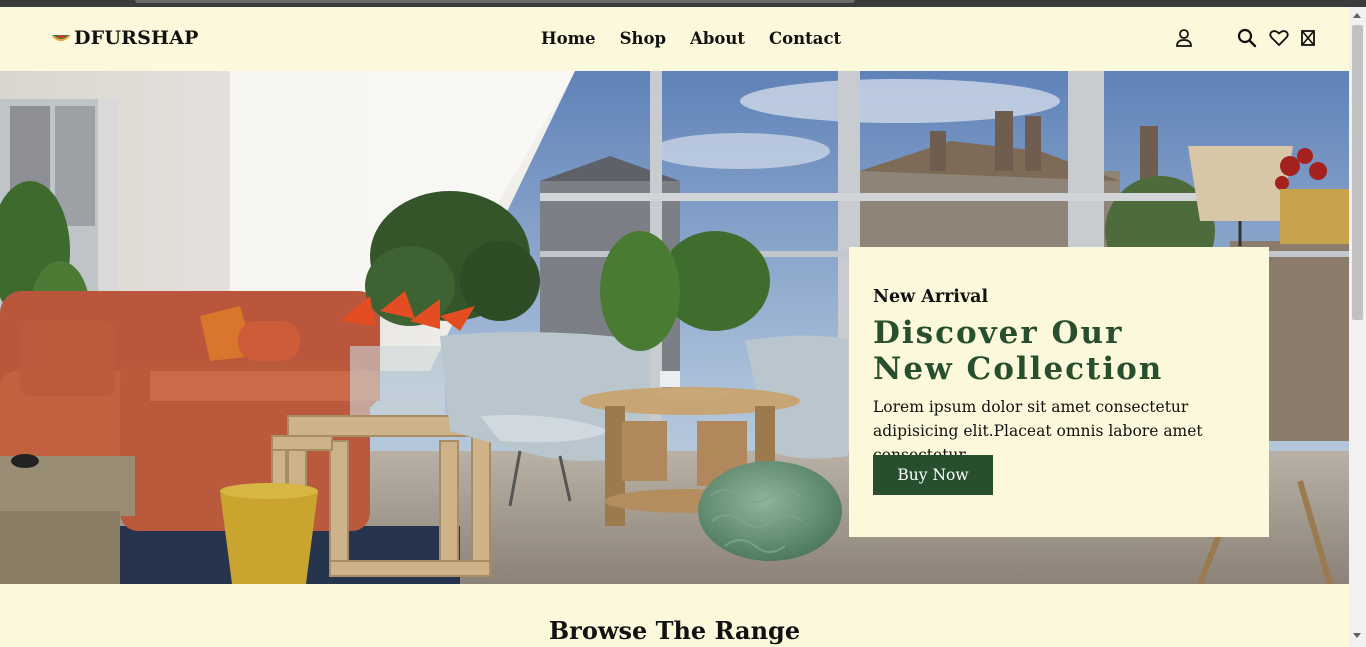 This screenshot has height=647, width=1366. I want to click on hero-headline-line2: New Collection, so click(1018, 369).